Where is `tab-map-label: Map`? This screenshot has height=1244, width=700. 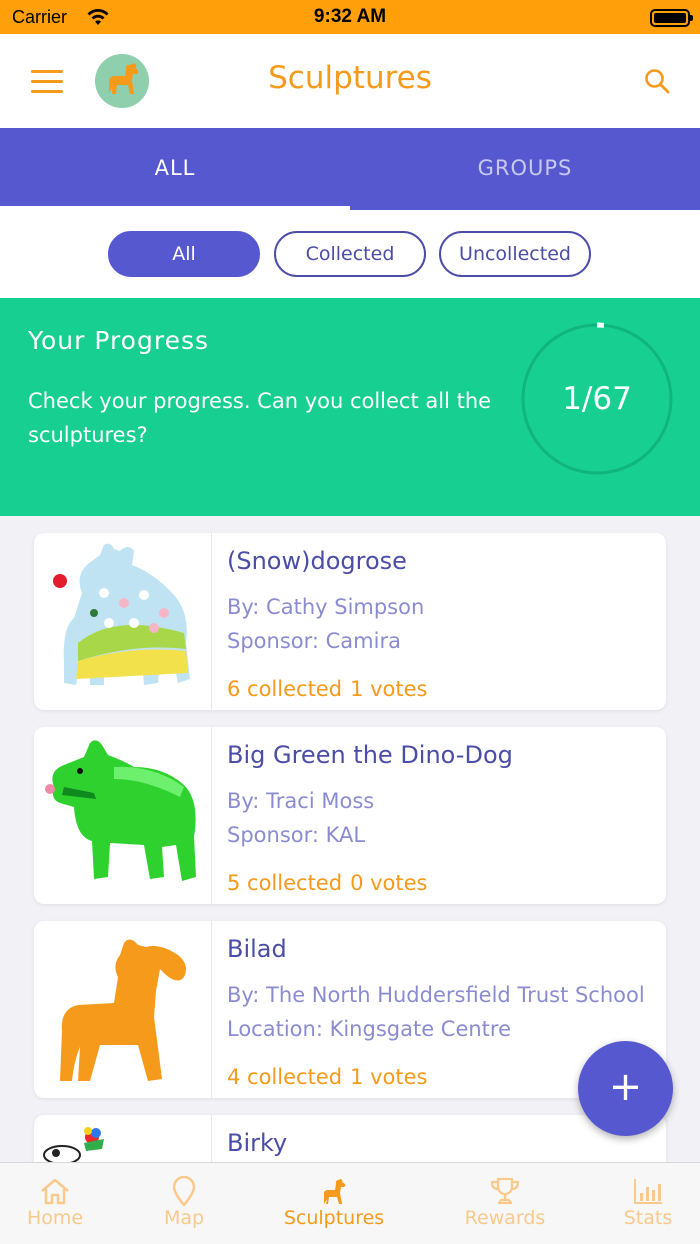 tab-map-label: Map is located at coordinates (184, 1218).